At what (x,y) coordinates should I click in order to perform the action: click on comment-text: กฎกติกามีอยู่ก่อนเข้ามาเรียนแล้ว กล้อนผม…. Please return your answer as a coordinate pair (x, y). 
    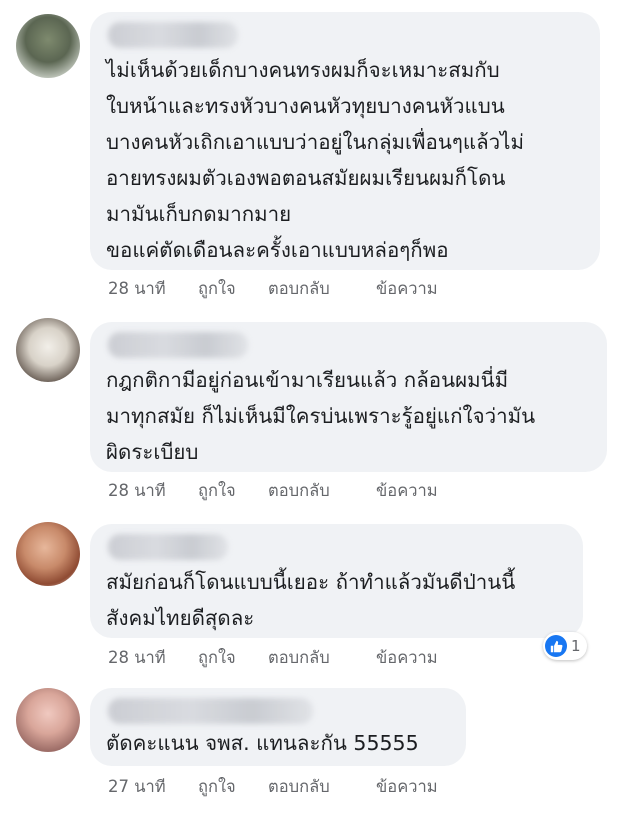
    Looking at the image, I should click on (321, 416).